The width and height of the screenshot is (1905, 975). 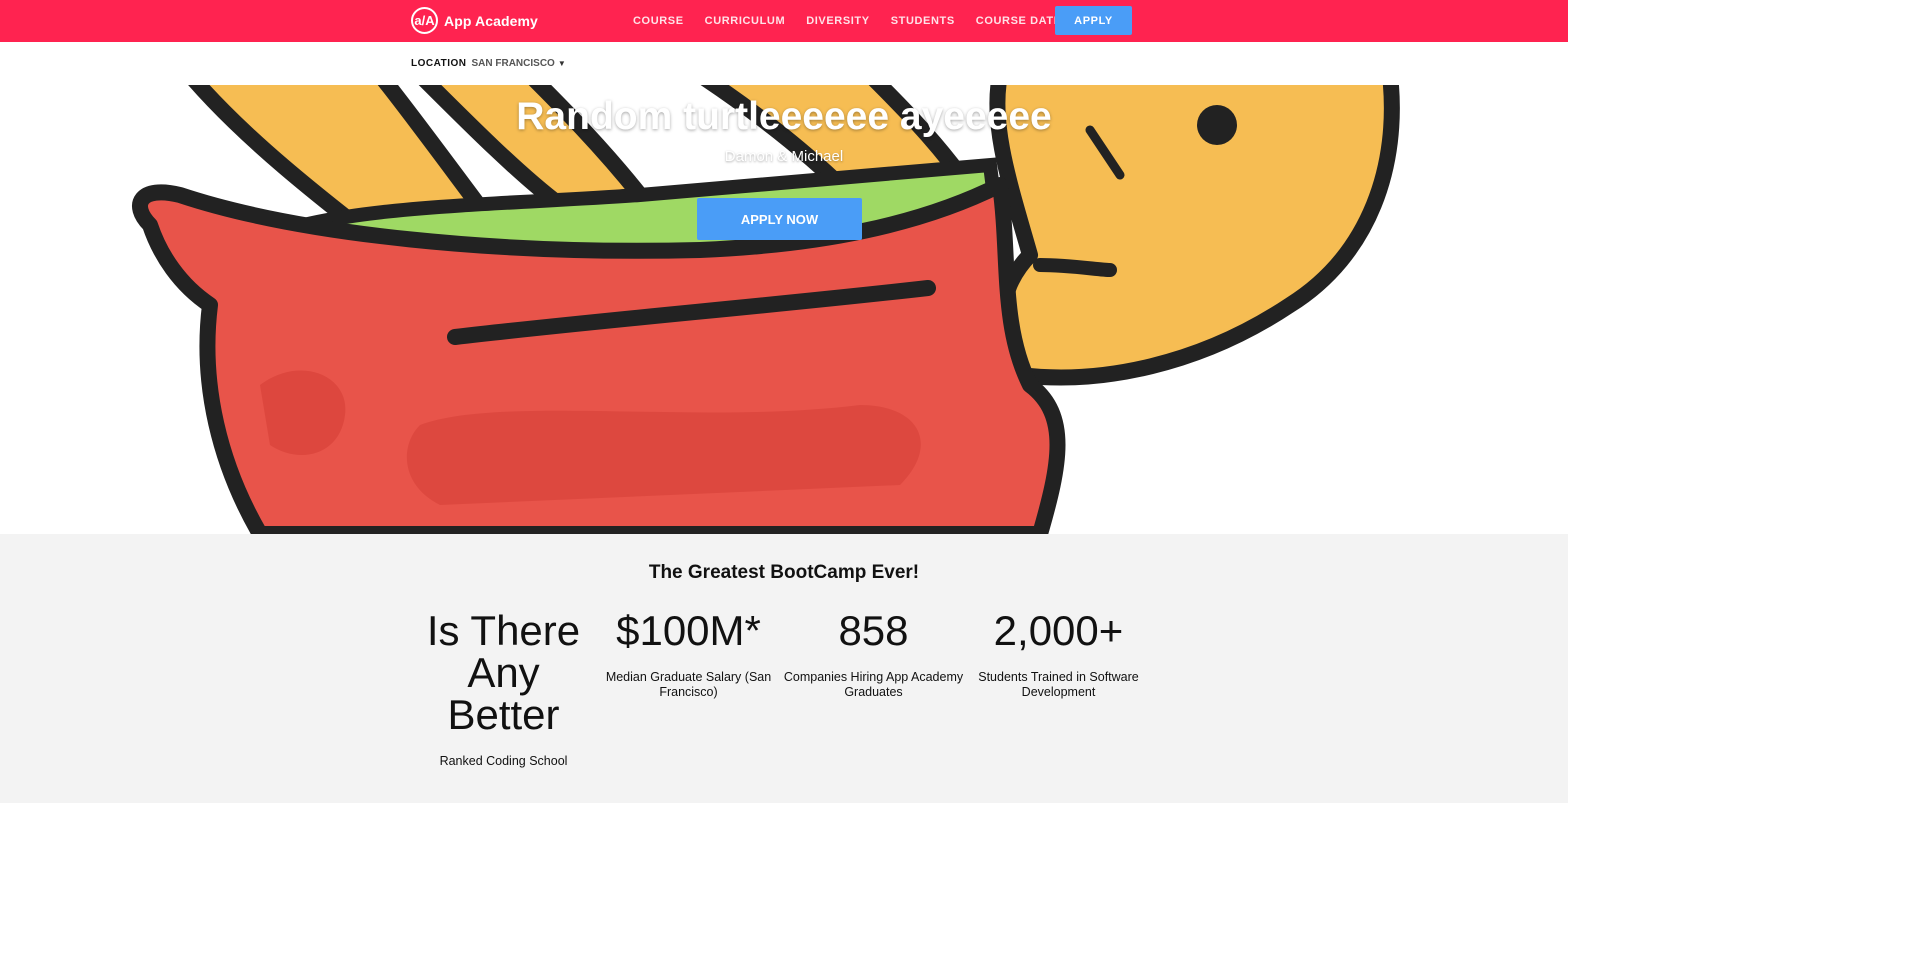 I want to click on nav-link-students: STUDENTS, so click(x=923, y=21).